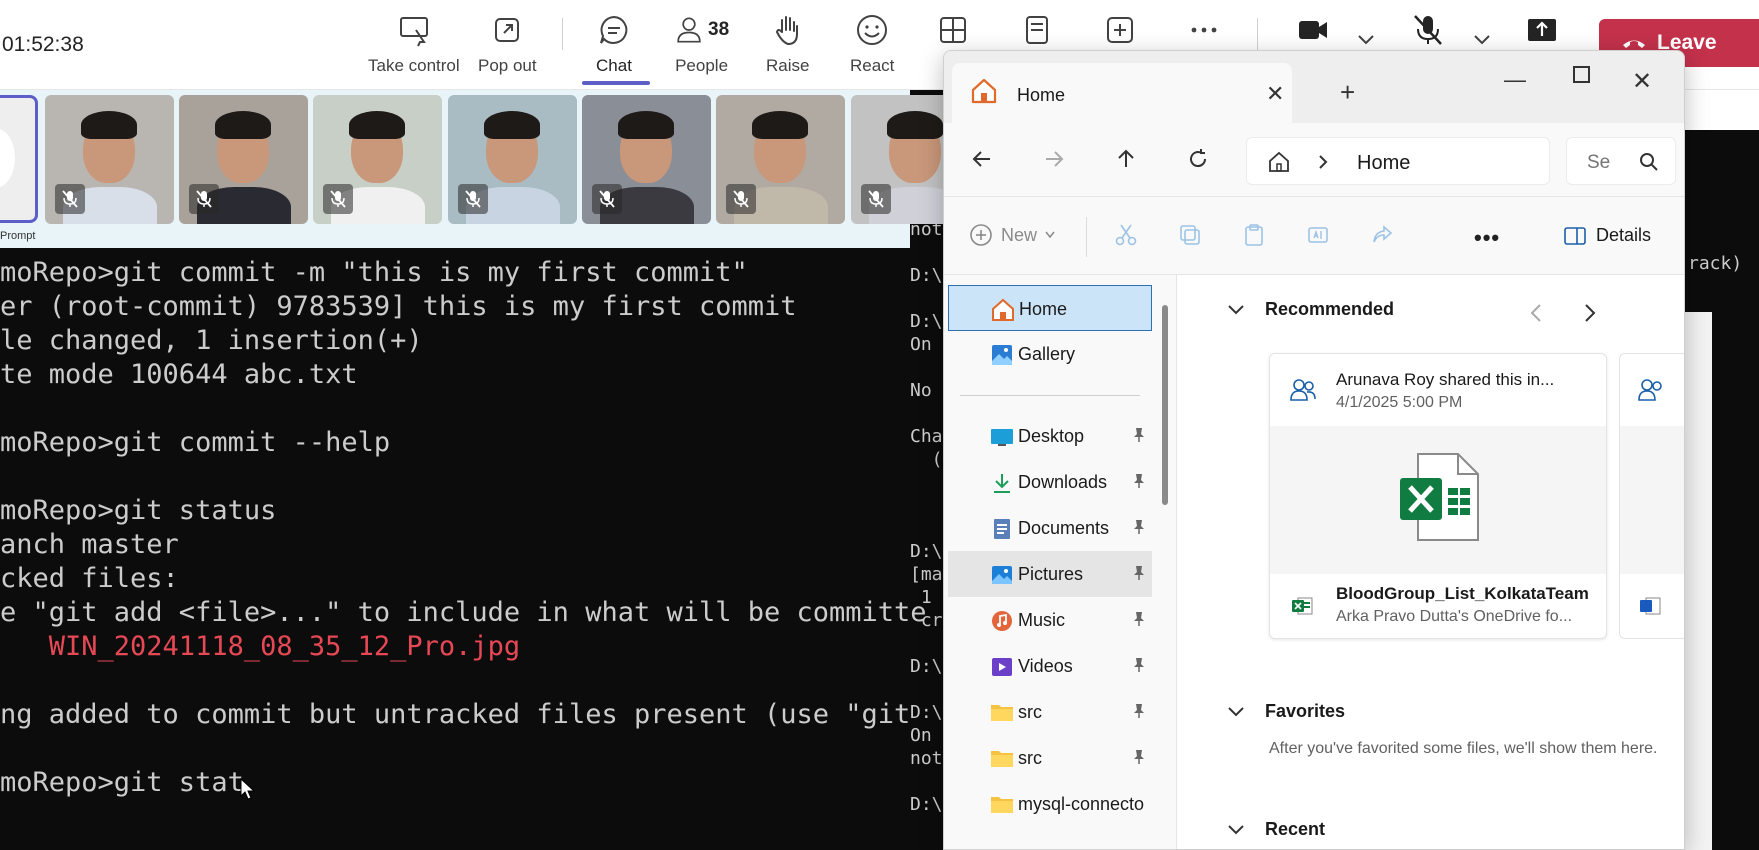 The image size is (1759, 850). Describe the element at coordinates (719, 29) in the screenshot. I see `people-count: 38` at that location.